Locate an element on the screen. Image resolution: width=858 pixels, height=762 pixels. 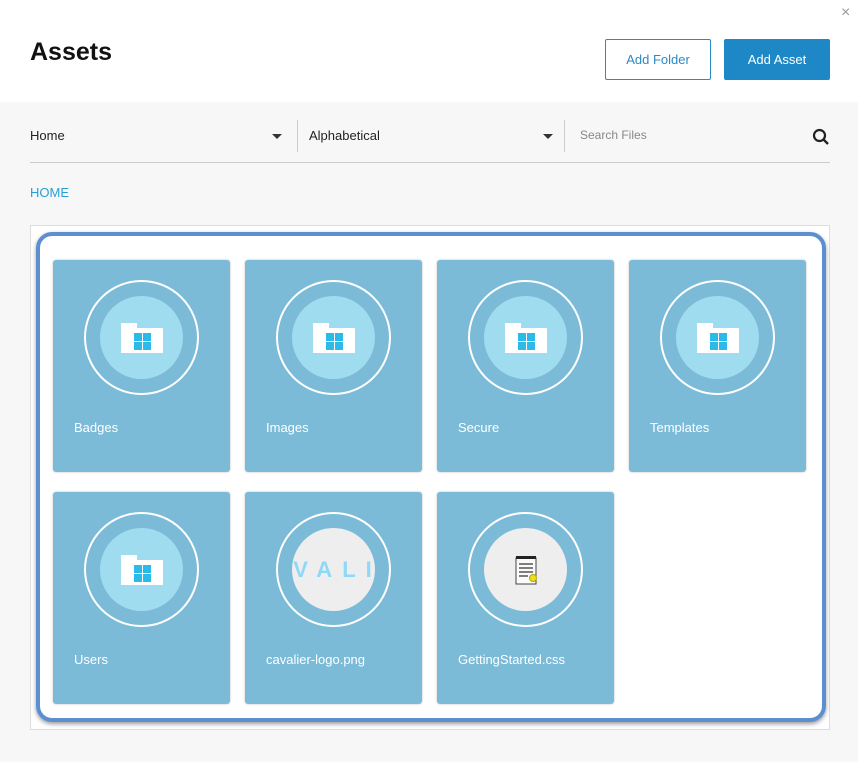
sort-select: Alphabetical is located at coordinates (434, 135).